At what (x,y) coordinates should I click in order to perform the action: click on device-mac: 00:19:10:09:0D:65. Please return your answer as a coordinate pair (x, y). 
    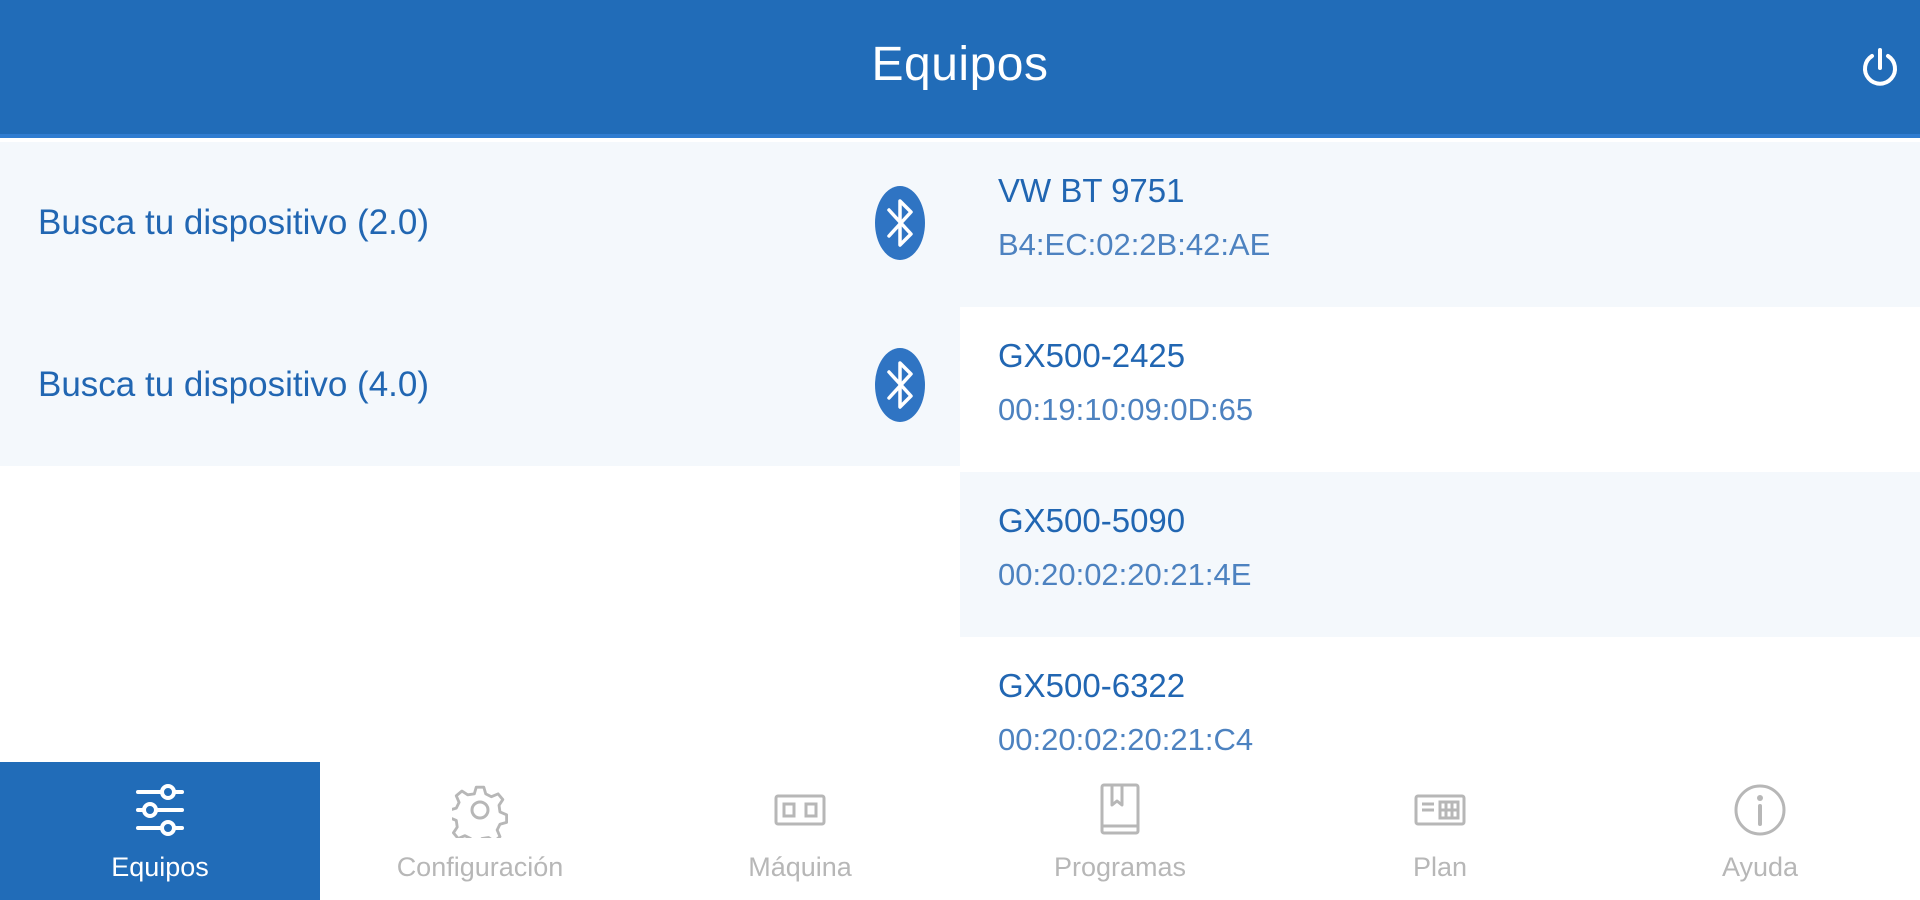
    Looking at the image, I should click on (1126, 409).